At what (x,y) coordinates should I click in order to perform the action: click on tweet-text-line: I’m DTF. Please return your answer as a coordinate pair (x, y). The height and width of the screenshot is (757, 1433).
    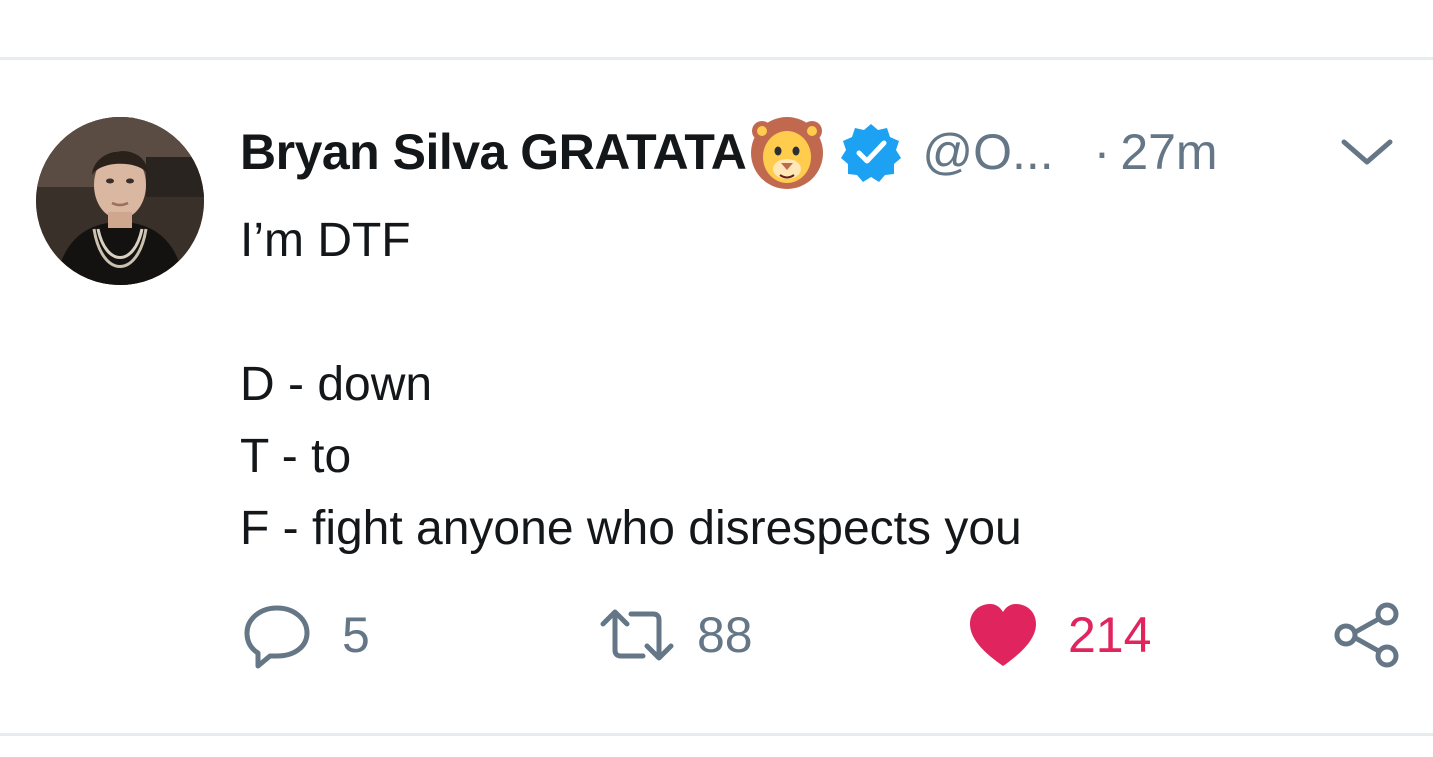
    Looking at the image, I should click on (325, 240).